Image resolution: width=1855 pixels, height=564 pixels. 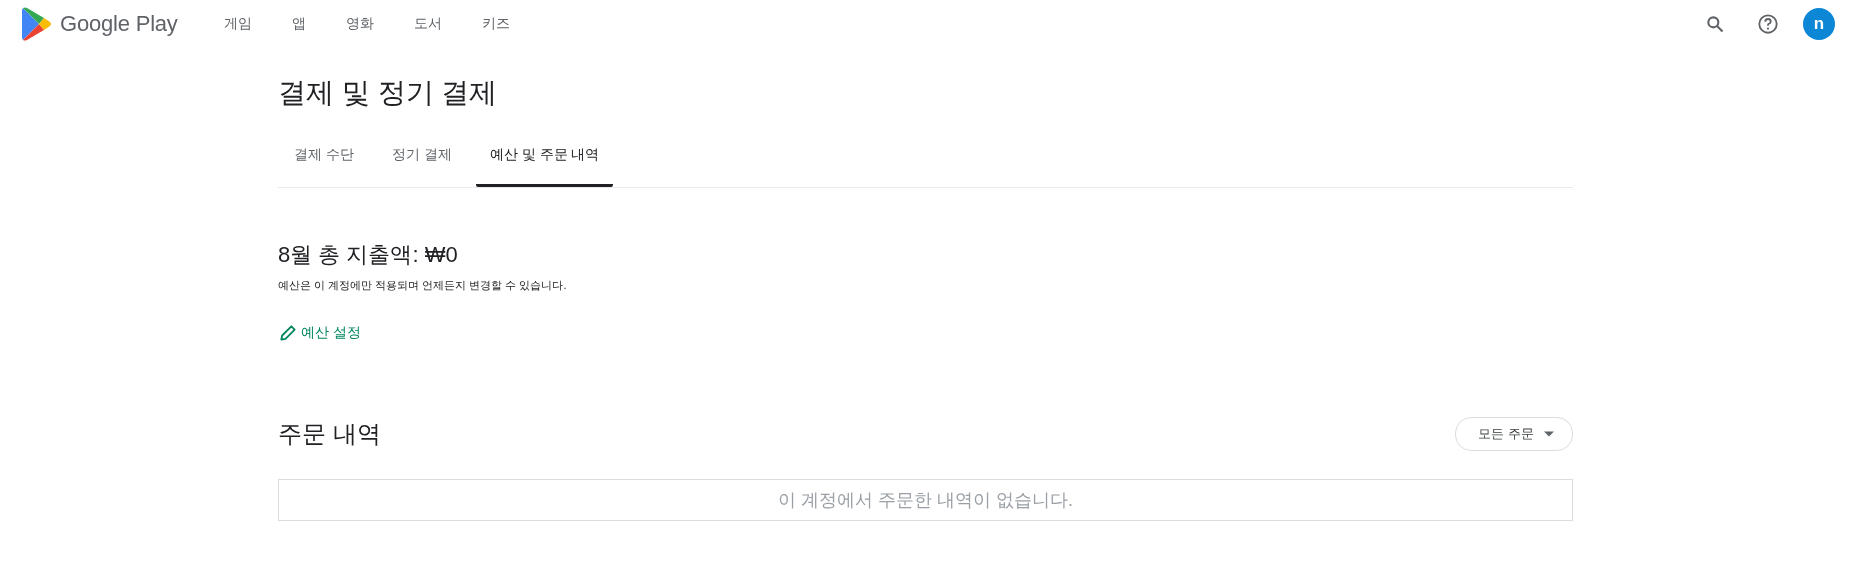 I want to click on nav-link: 영화, so click(x=359, y=24).